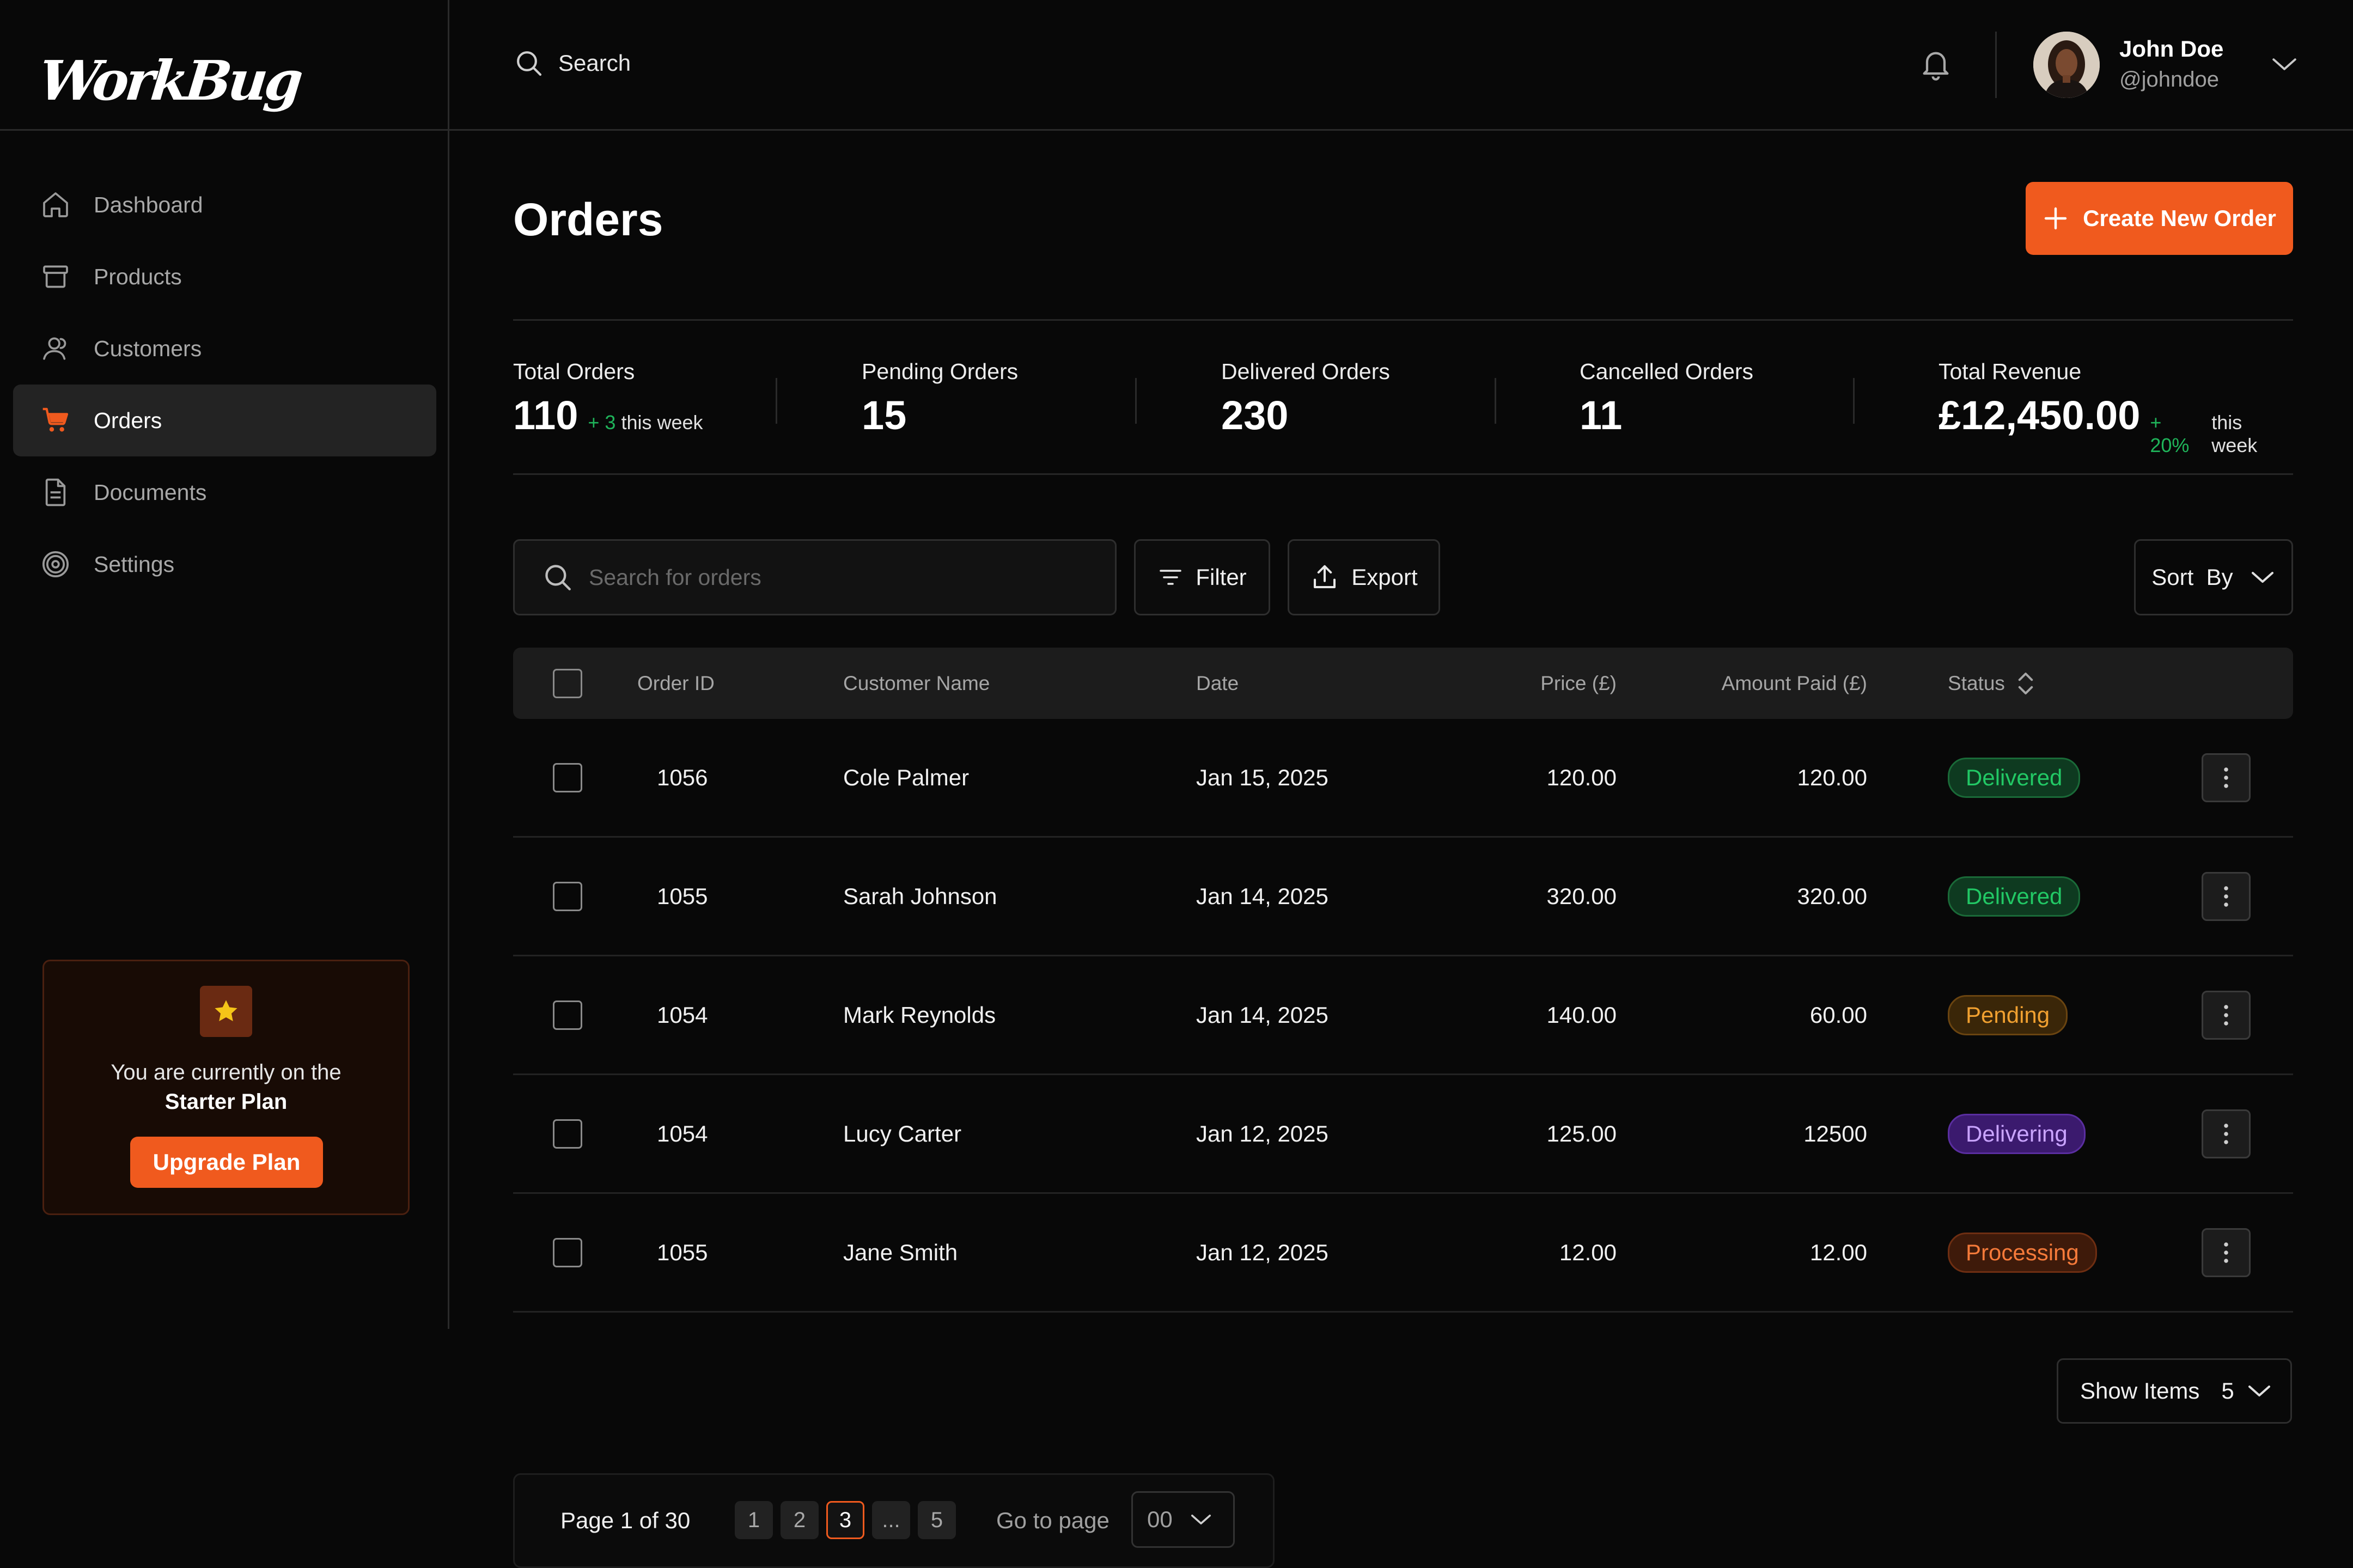 The height and width of the screenshot is (1568, 2353). What do you see at coordinates (56, 348) in the screenshot?
I see `users-icon` at bounding box center [56, 348].